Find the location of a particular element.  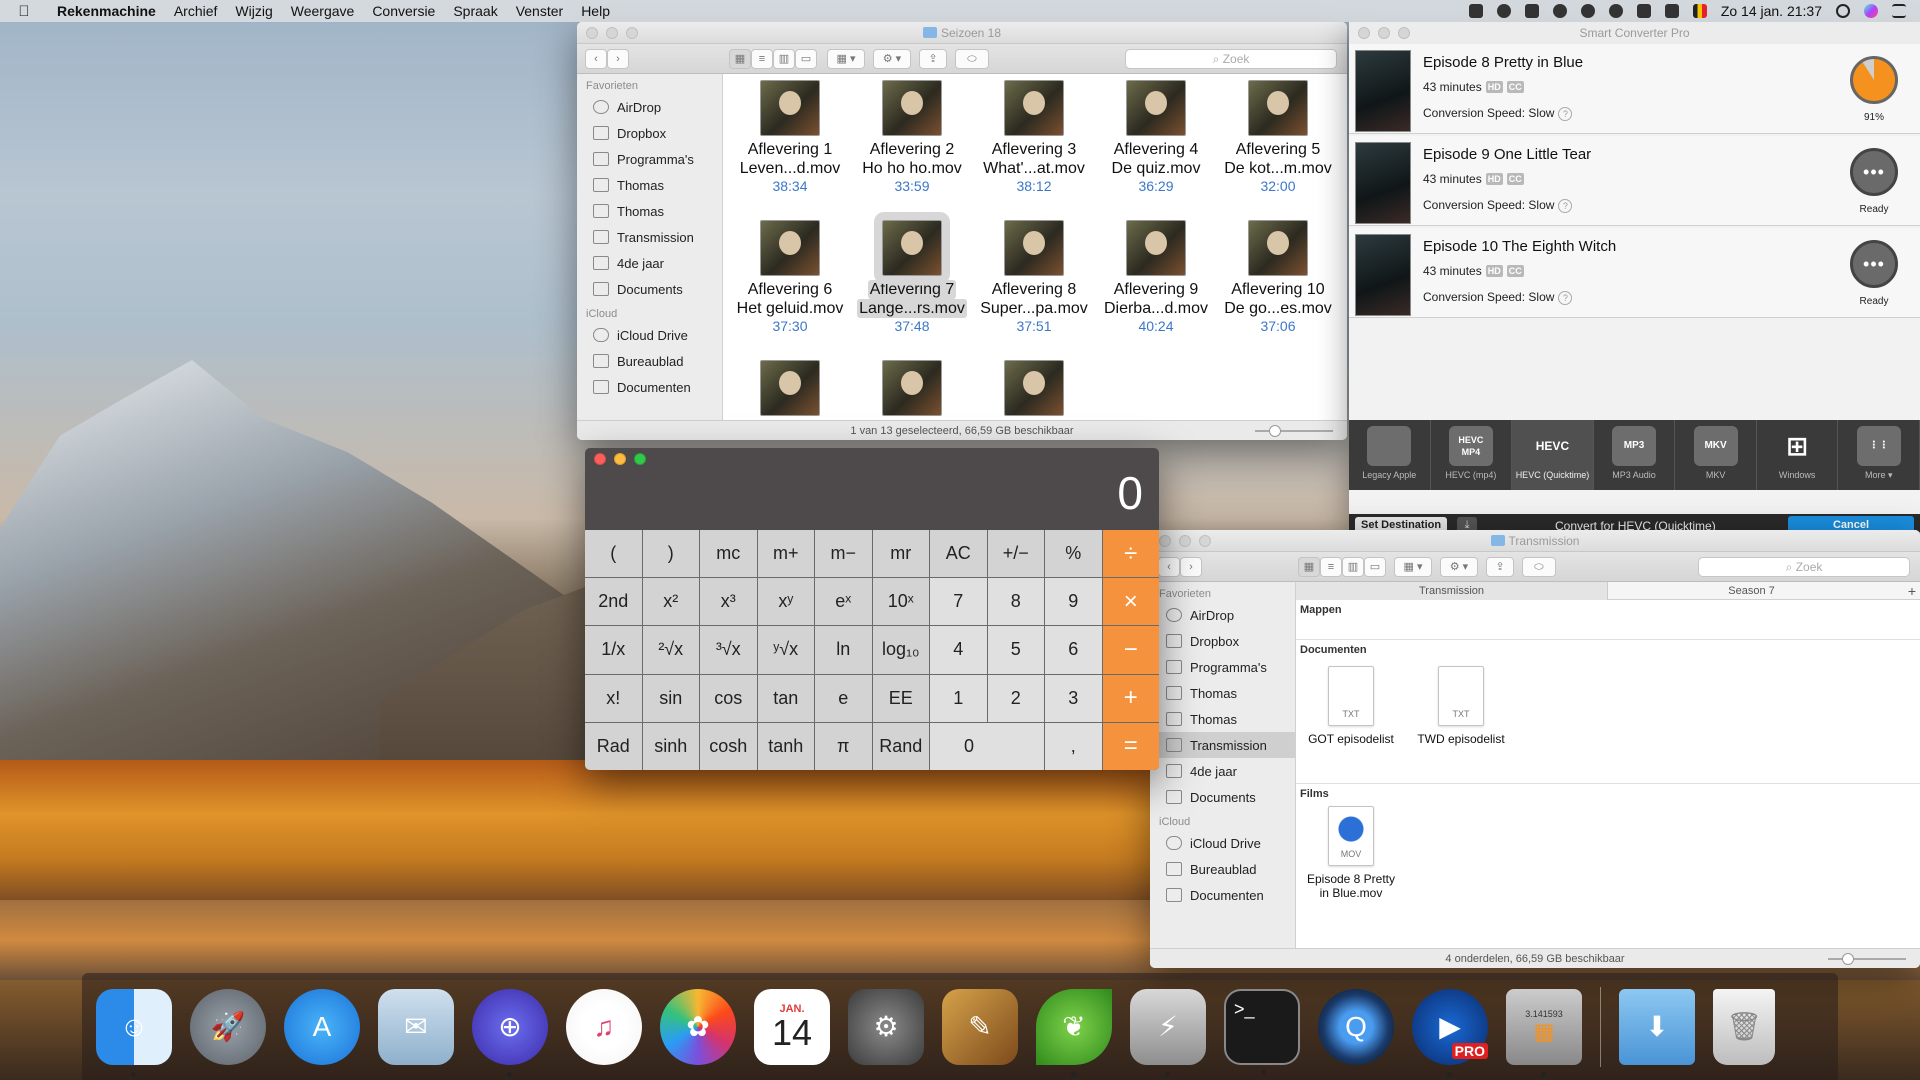

menubar-clock: Zo 14 jan. 21:37 is located at coordinates (1771, 11).